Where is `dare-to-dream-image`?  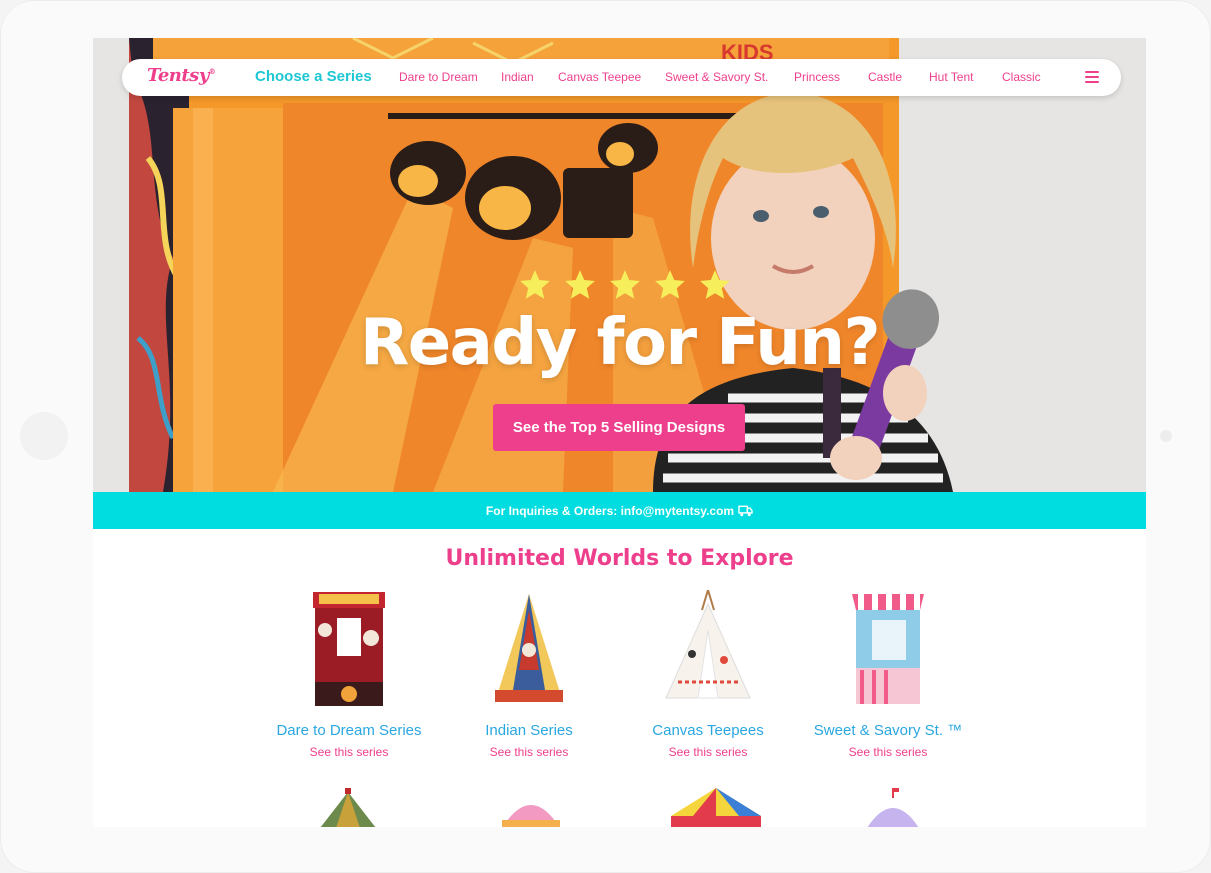
dare-to-dream-image is located at coordinates (349, 651).